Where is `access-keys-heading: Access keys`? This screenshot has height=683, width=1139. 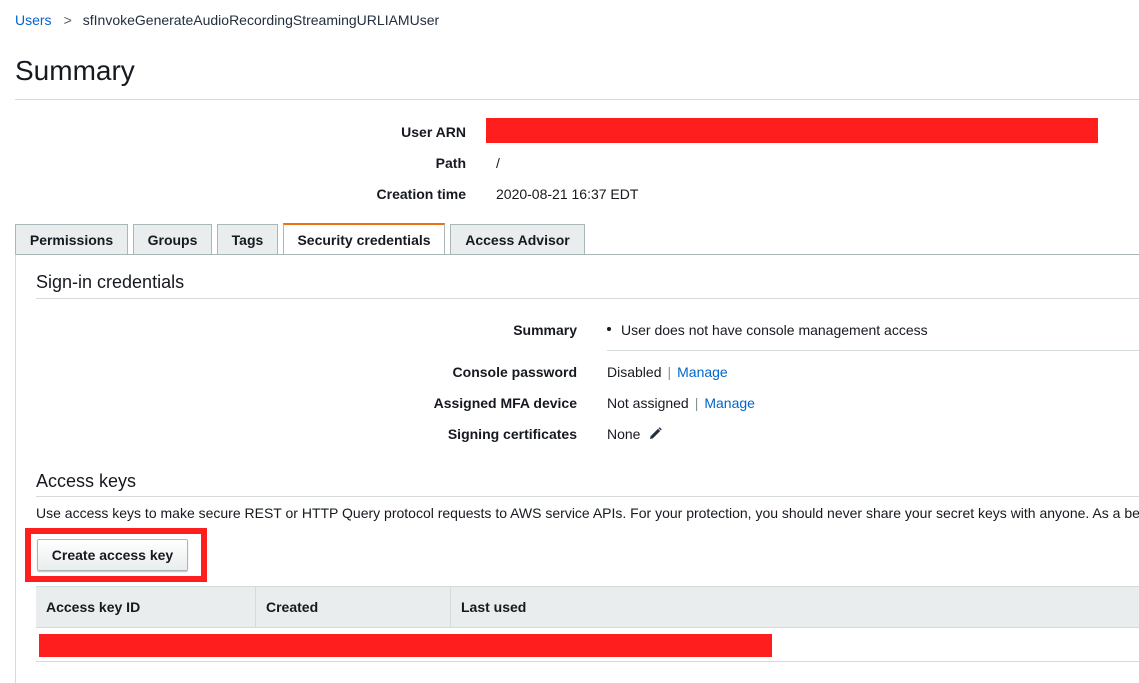
access-keys-heading: Access keys is located at coordinates (86, 481).